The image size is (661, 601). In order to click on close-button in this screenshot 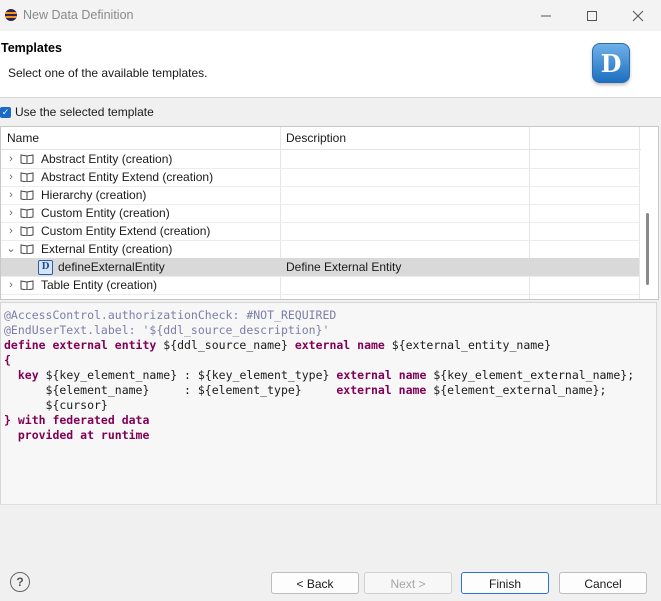, I will do `click(638, 15)`.